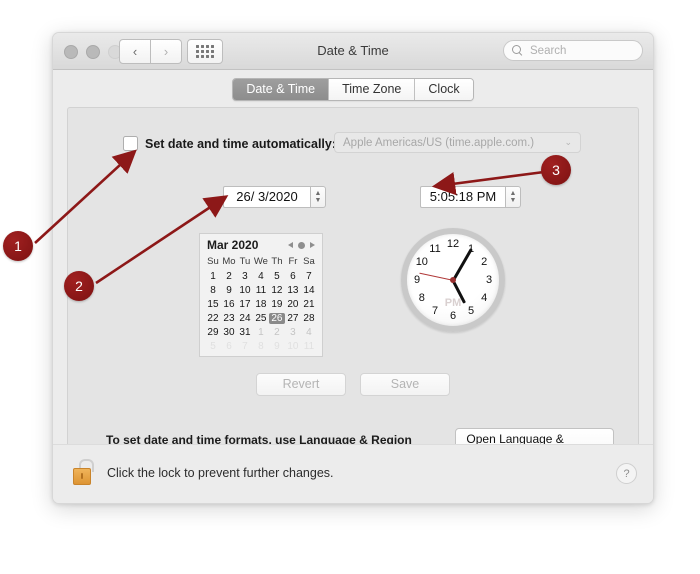  What do you see at coordinates (213, 318) in the screenshot?
I see `calendar-day-cell: 22` at bounding box center [213, 318].